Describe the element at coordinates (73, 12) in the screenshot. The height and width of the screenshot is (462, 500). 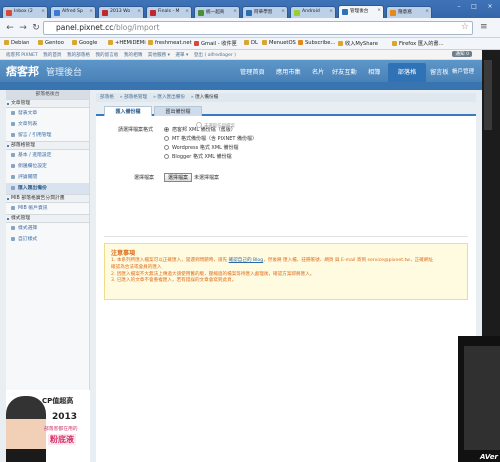
I see `browser-tab: Alfred Sp ×` at that location.